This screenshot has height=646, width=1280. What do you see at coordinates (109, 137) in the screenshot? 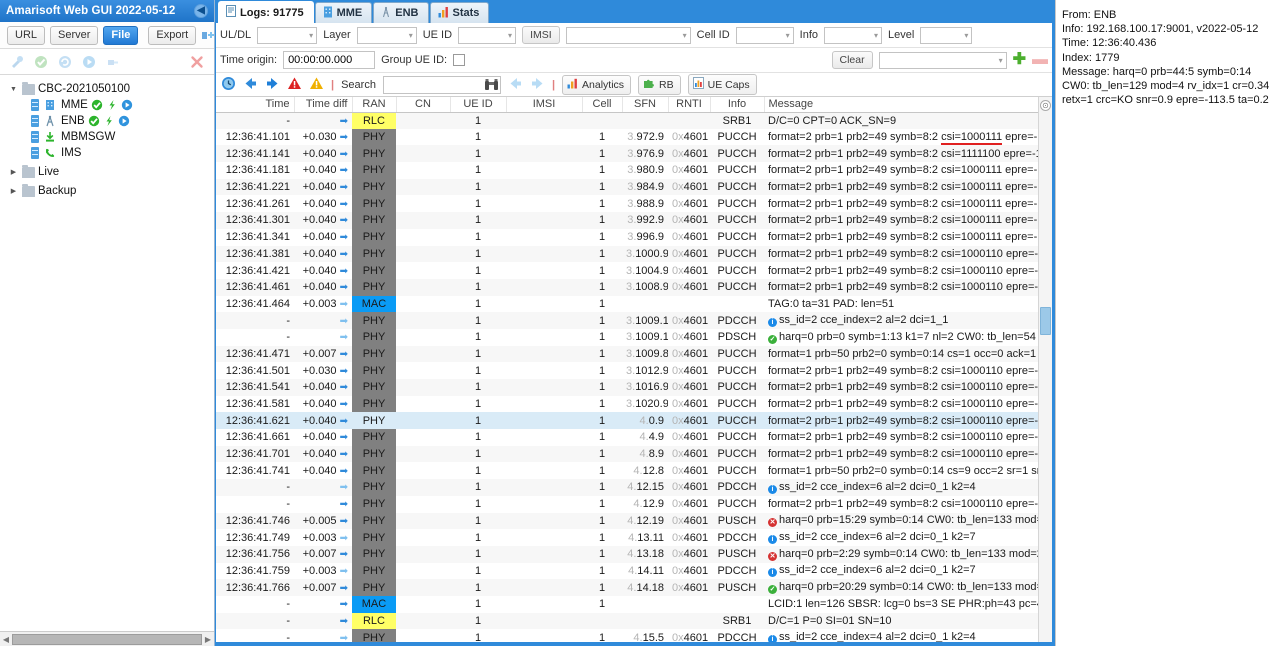
I see `tree-item-mbmsgw: MBMSGW` at bounding box center [109, 137].